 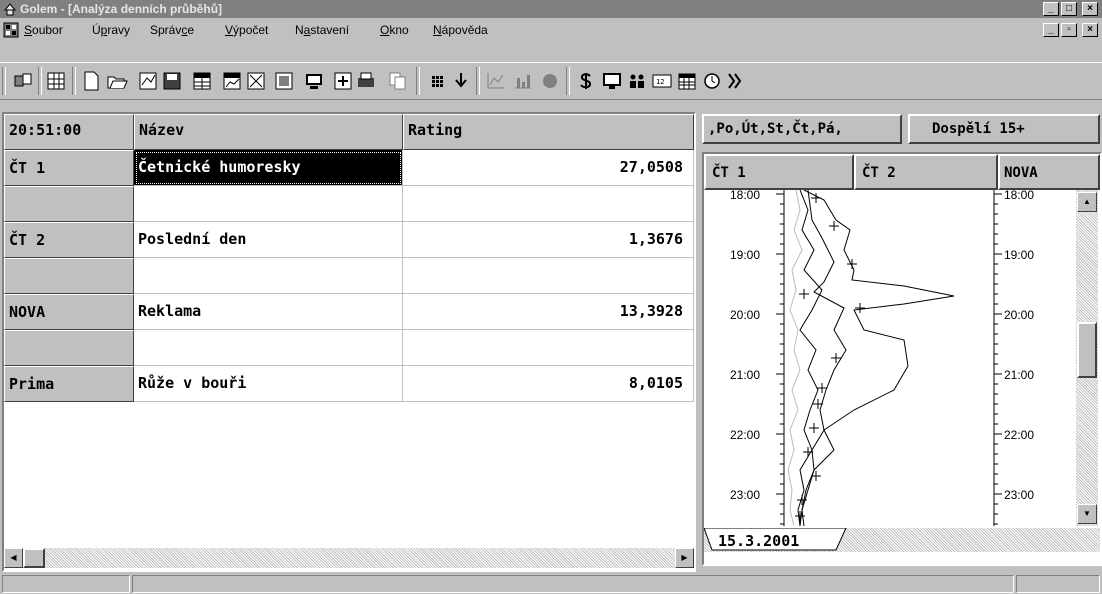 What do you see at coordinates (687, 81) in the screenshot?
I see `calendar-icon` at bounding box center [687, 81].